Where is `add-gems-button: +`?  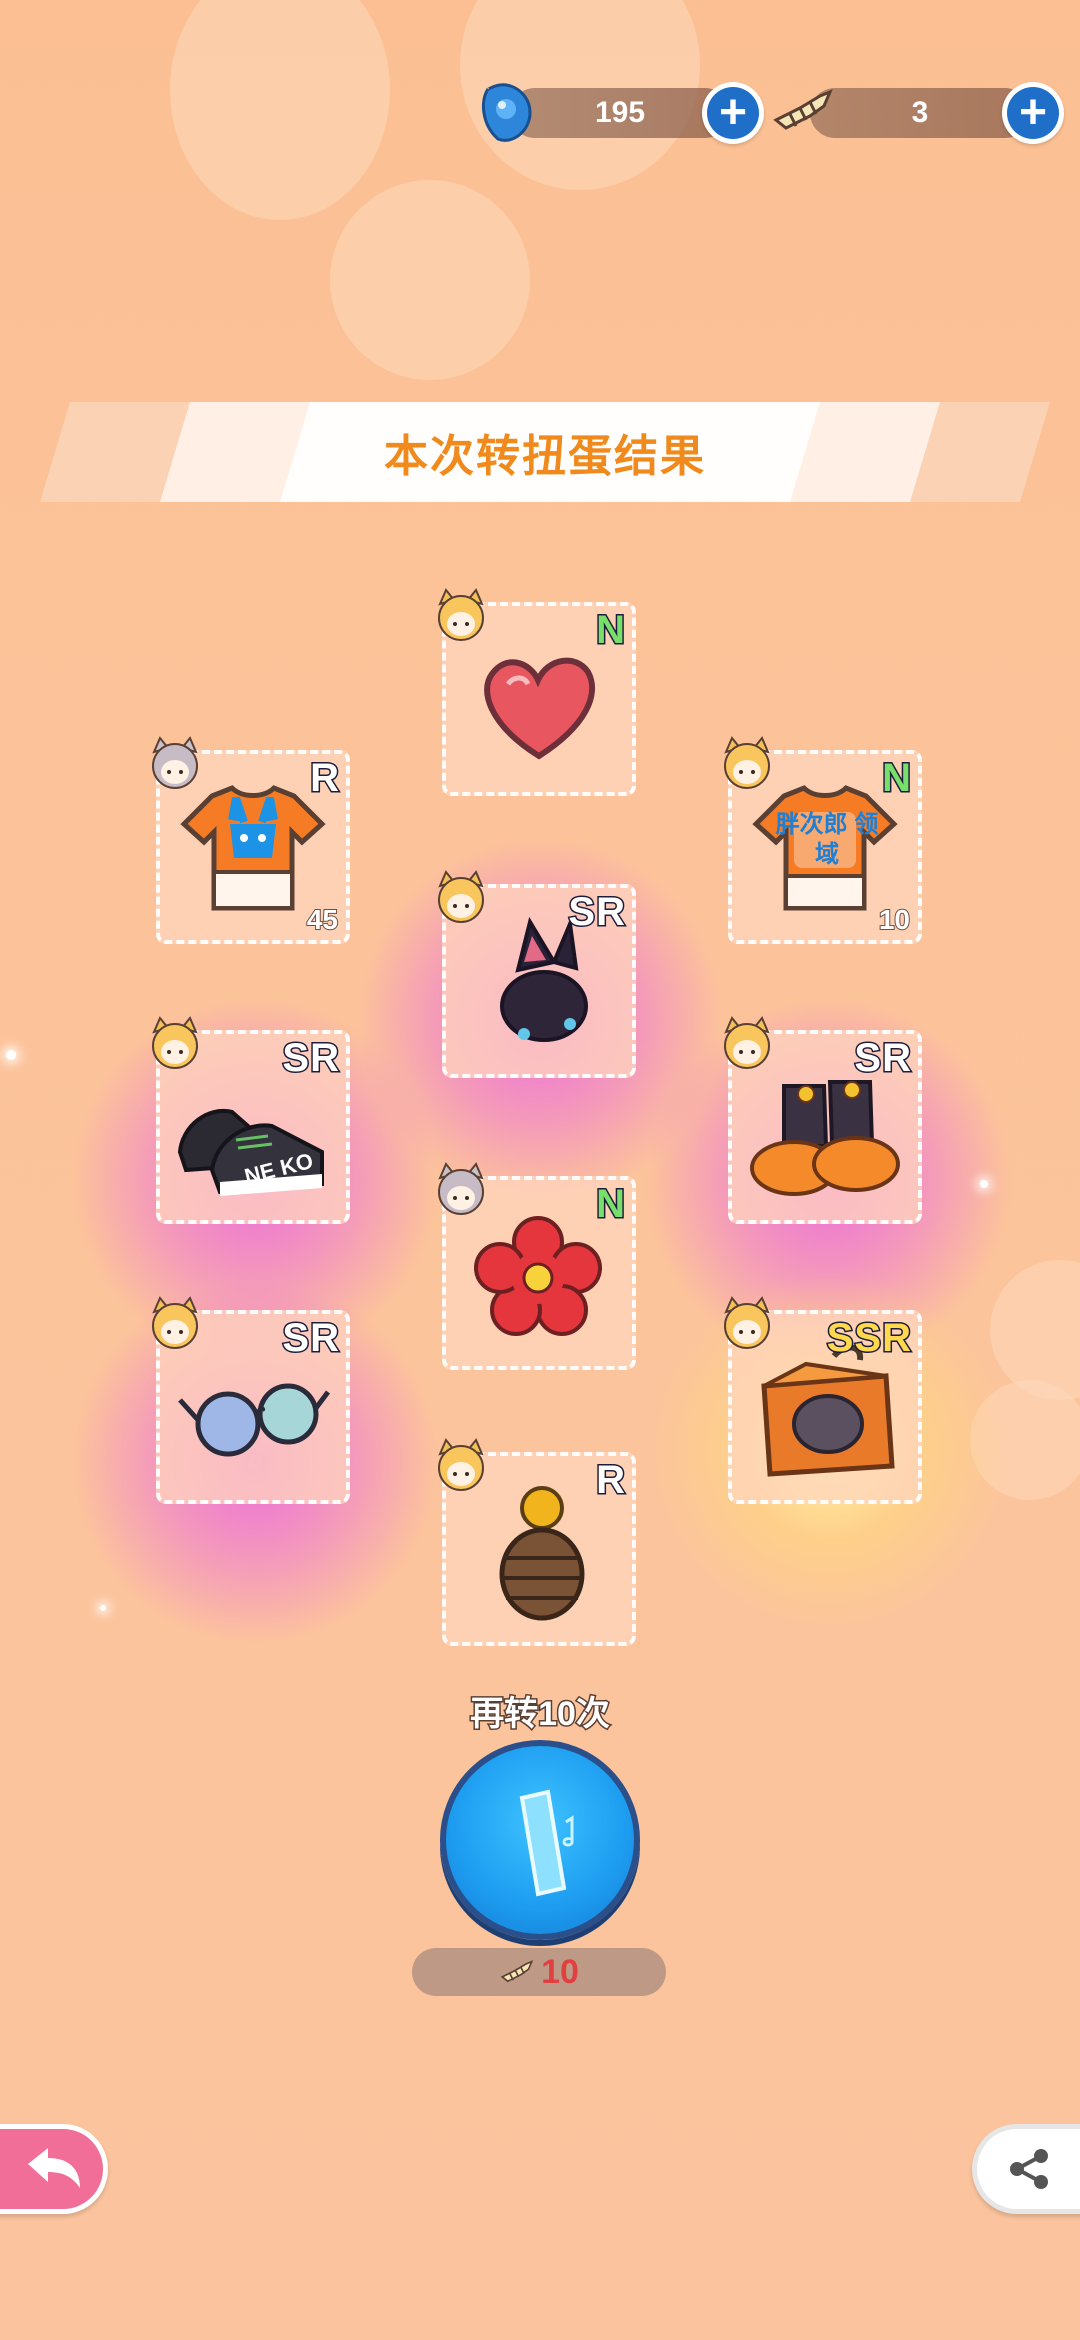 add-gems-button: + is located at coordinates (733, 113).